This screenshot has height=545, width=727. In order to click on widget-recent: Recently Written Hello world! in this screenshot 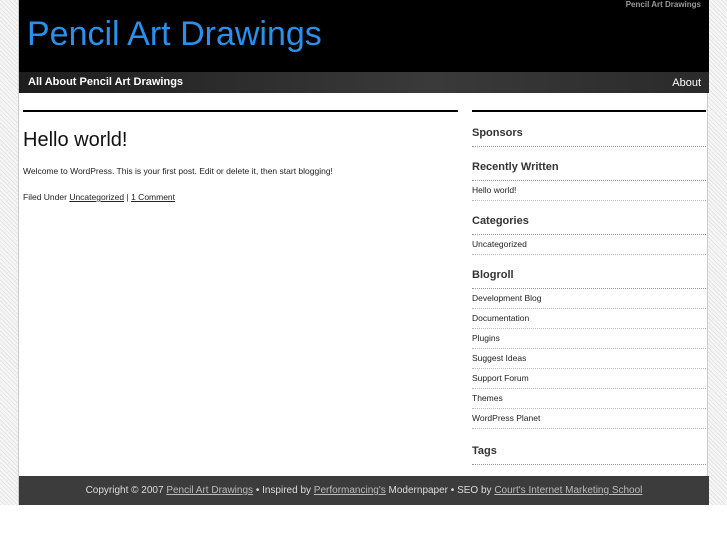, I will do `click(589, 179)`.